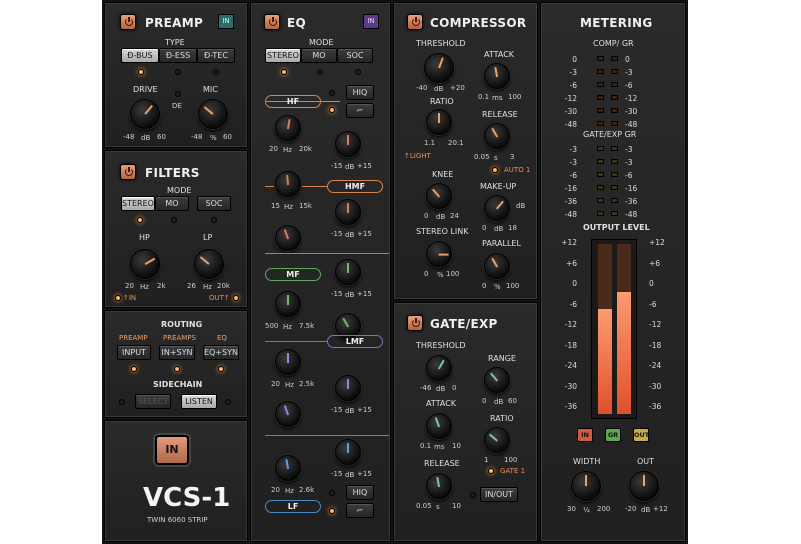 Image resolution: width=801 pixels, height=544 pixels. What do you see at coordinates (424, 506) in the screenshot?
I see `g-re-min: 0.05` at bounding box center [424, 506].